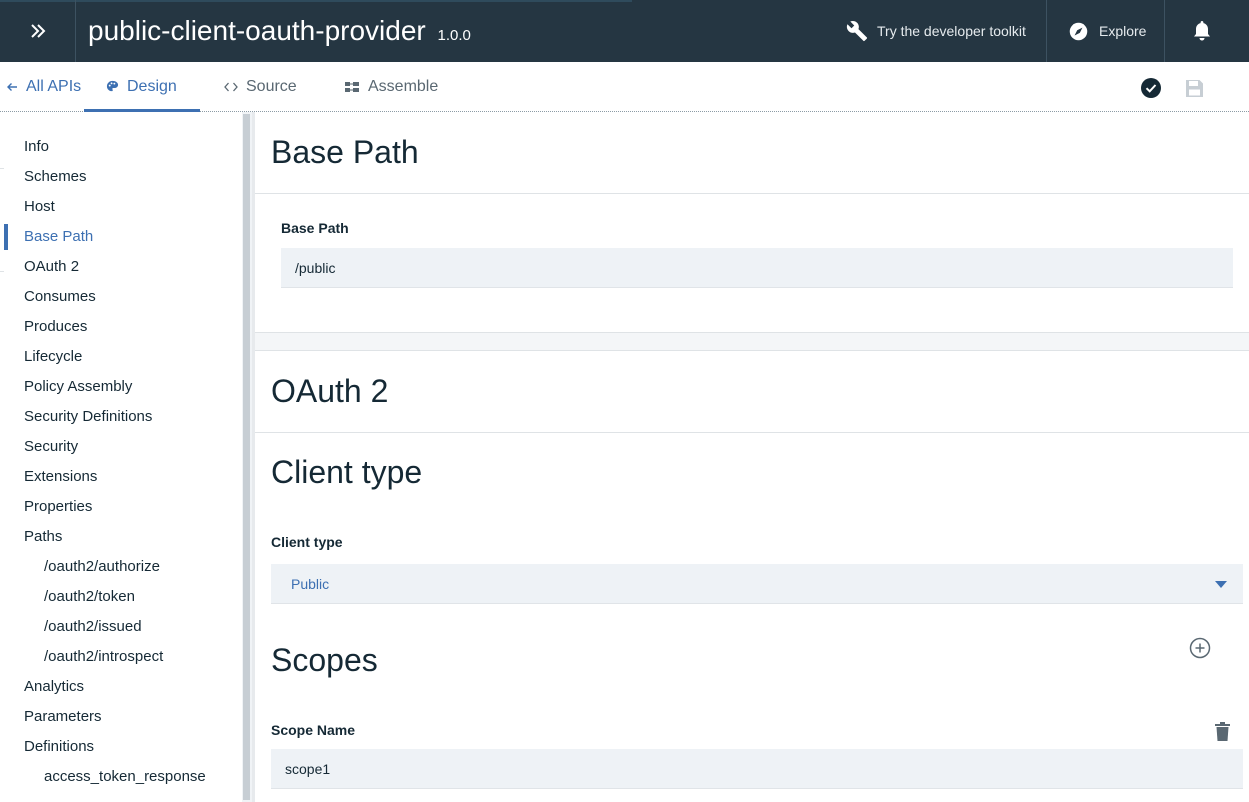  I want to click on active-indicator, so click(6, 237).